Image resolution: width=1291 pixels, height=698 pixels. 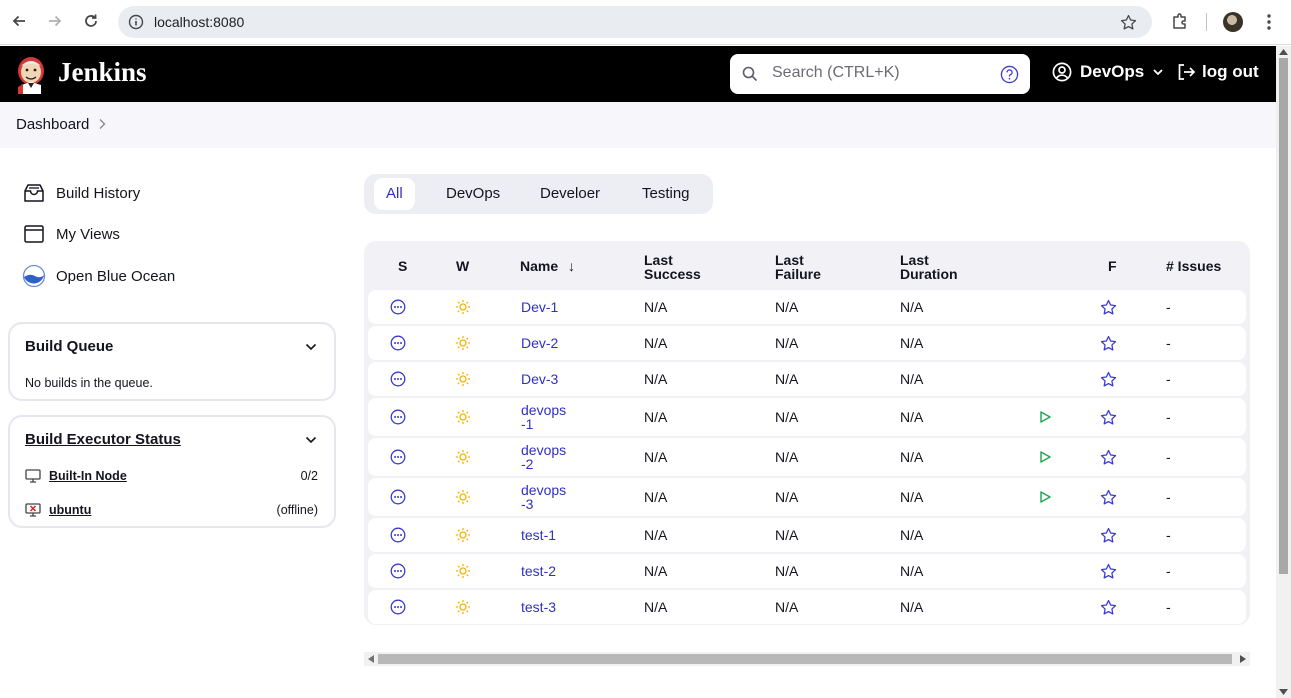 What do you see at coordinates (1112, 72) in the screenshot?
I see `user-name: DevOps` at bounding box center [1112, 72].